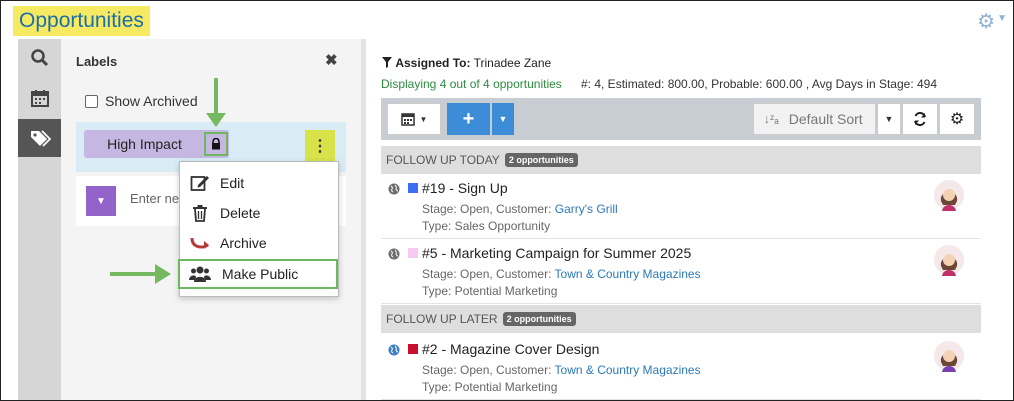  Describe the element at coordinates (144, 144) in the screenshot. I see `label-name: High Impact` at that location.